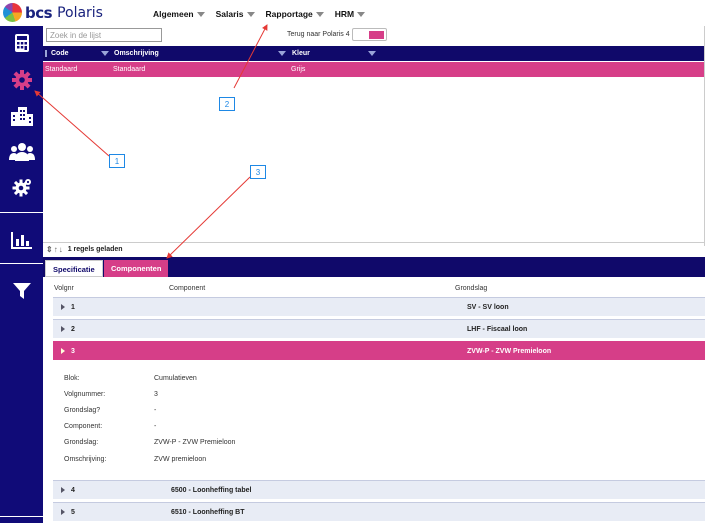 The image size is (705, 523). Describe the element at coordinates (379, 306) in the screenshot. I see `list-item: 1 SV - SV loon` at that location.